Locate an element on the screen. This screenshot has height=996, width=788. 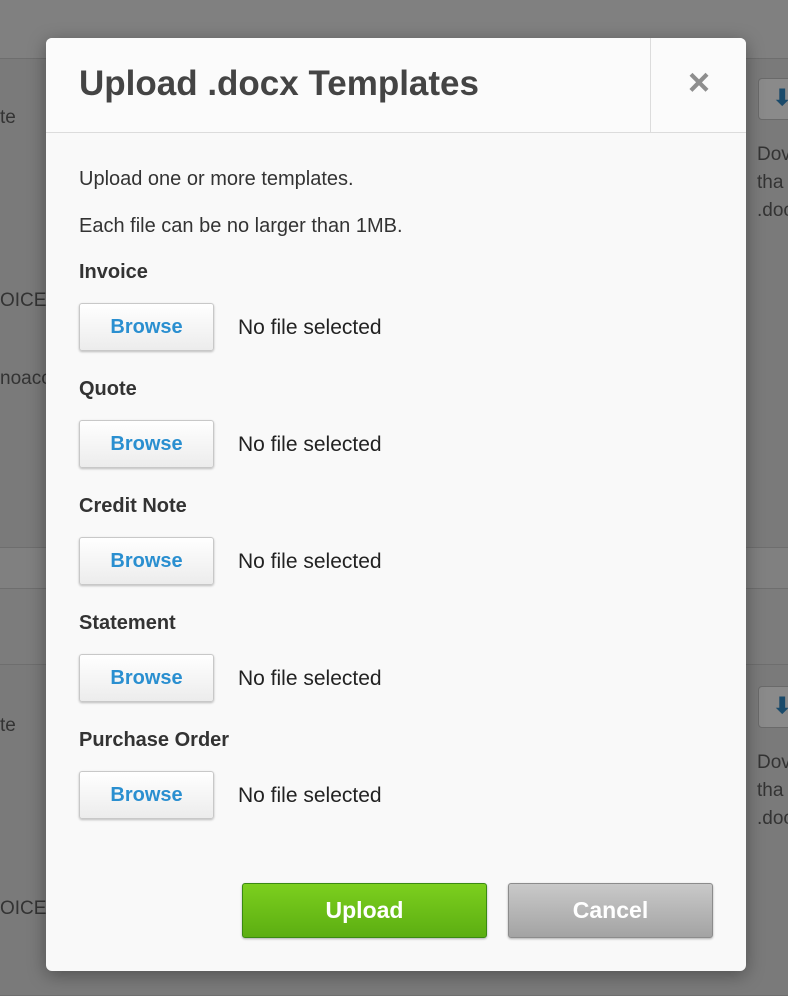
dialog-header: Upload .docx Templates × is located at coordinates (396, 85).